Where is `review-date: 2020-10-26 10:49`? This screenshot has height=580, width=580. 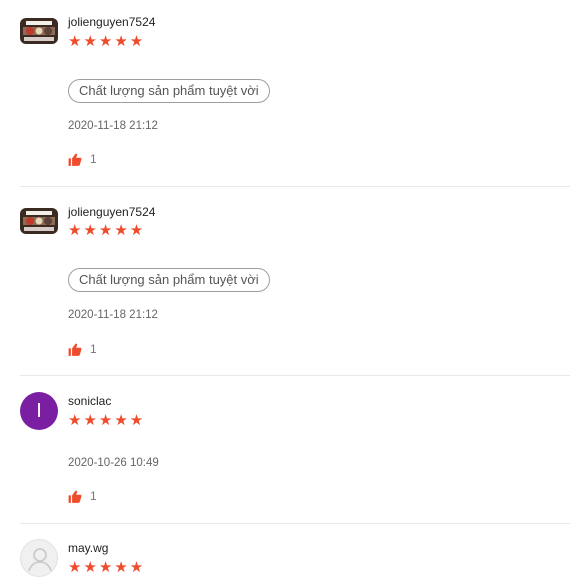 review-date: 2020-10-26 10:49 is located at coordinates (113, 463).